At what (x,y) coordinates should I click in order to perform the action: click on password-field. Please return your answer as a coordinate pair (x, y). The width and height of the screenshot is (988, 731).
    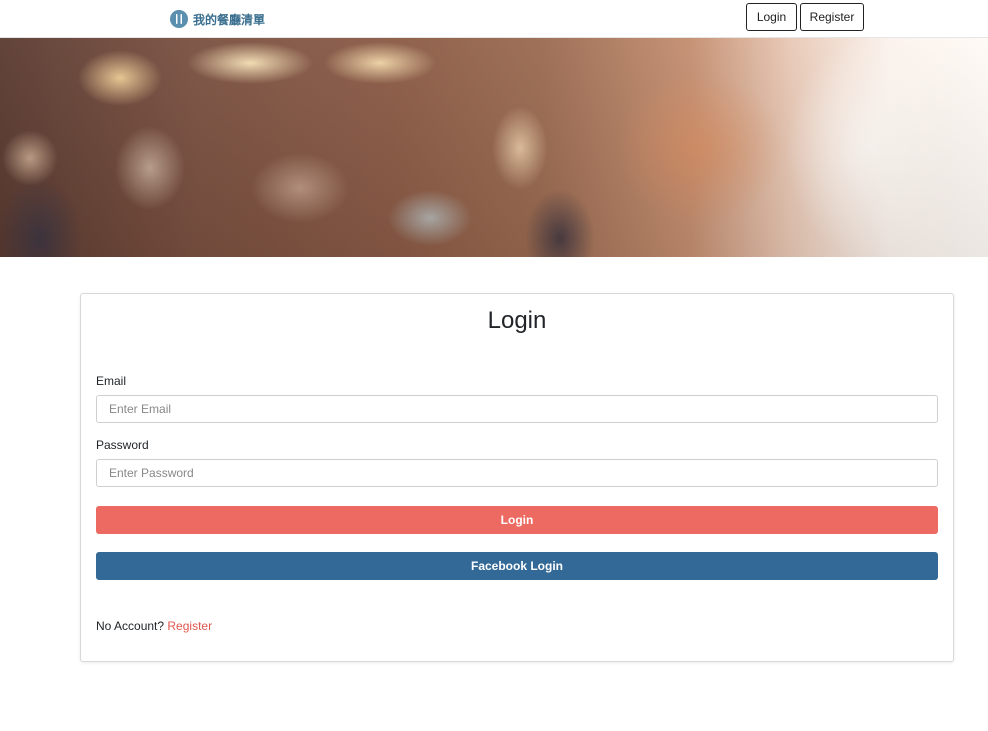
    Looking at the image, I should click on (517, 473).